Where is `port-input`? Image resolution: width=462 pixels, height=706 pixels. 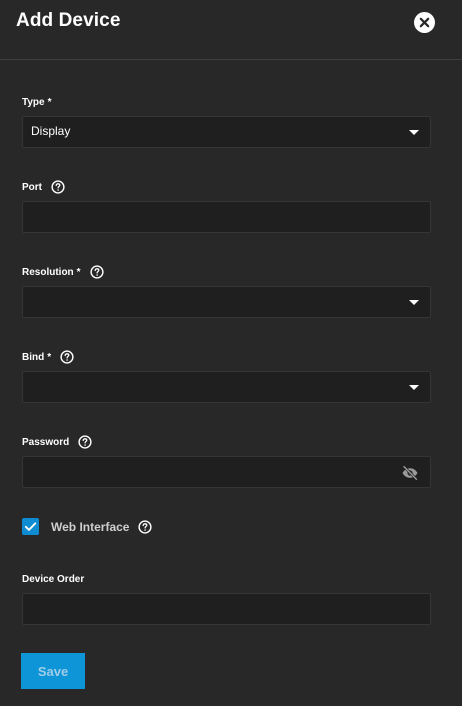
port-input is located at coordinates (226, 217).